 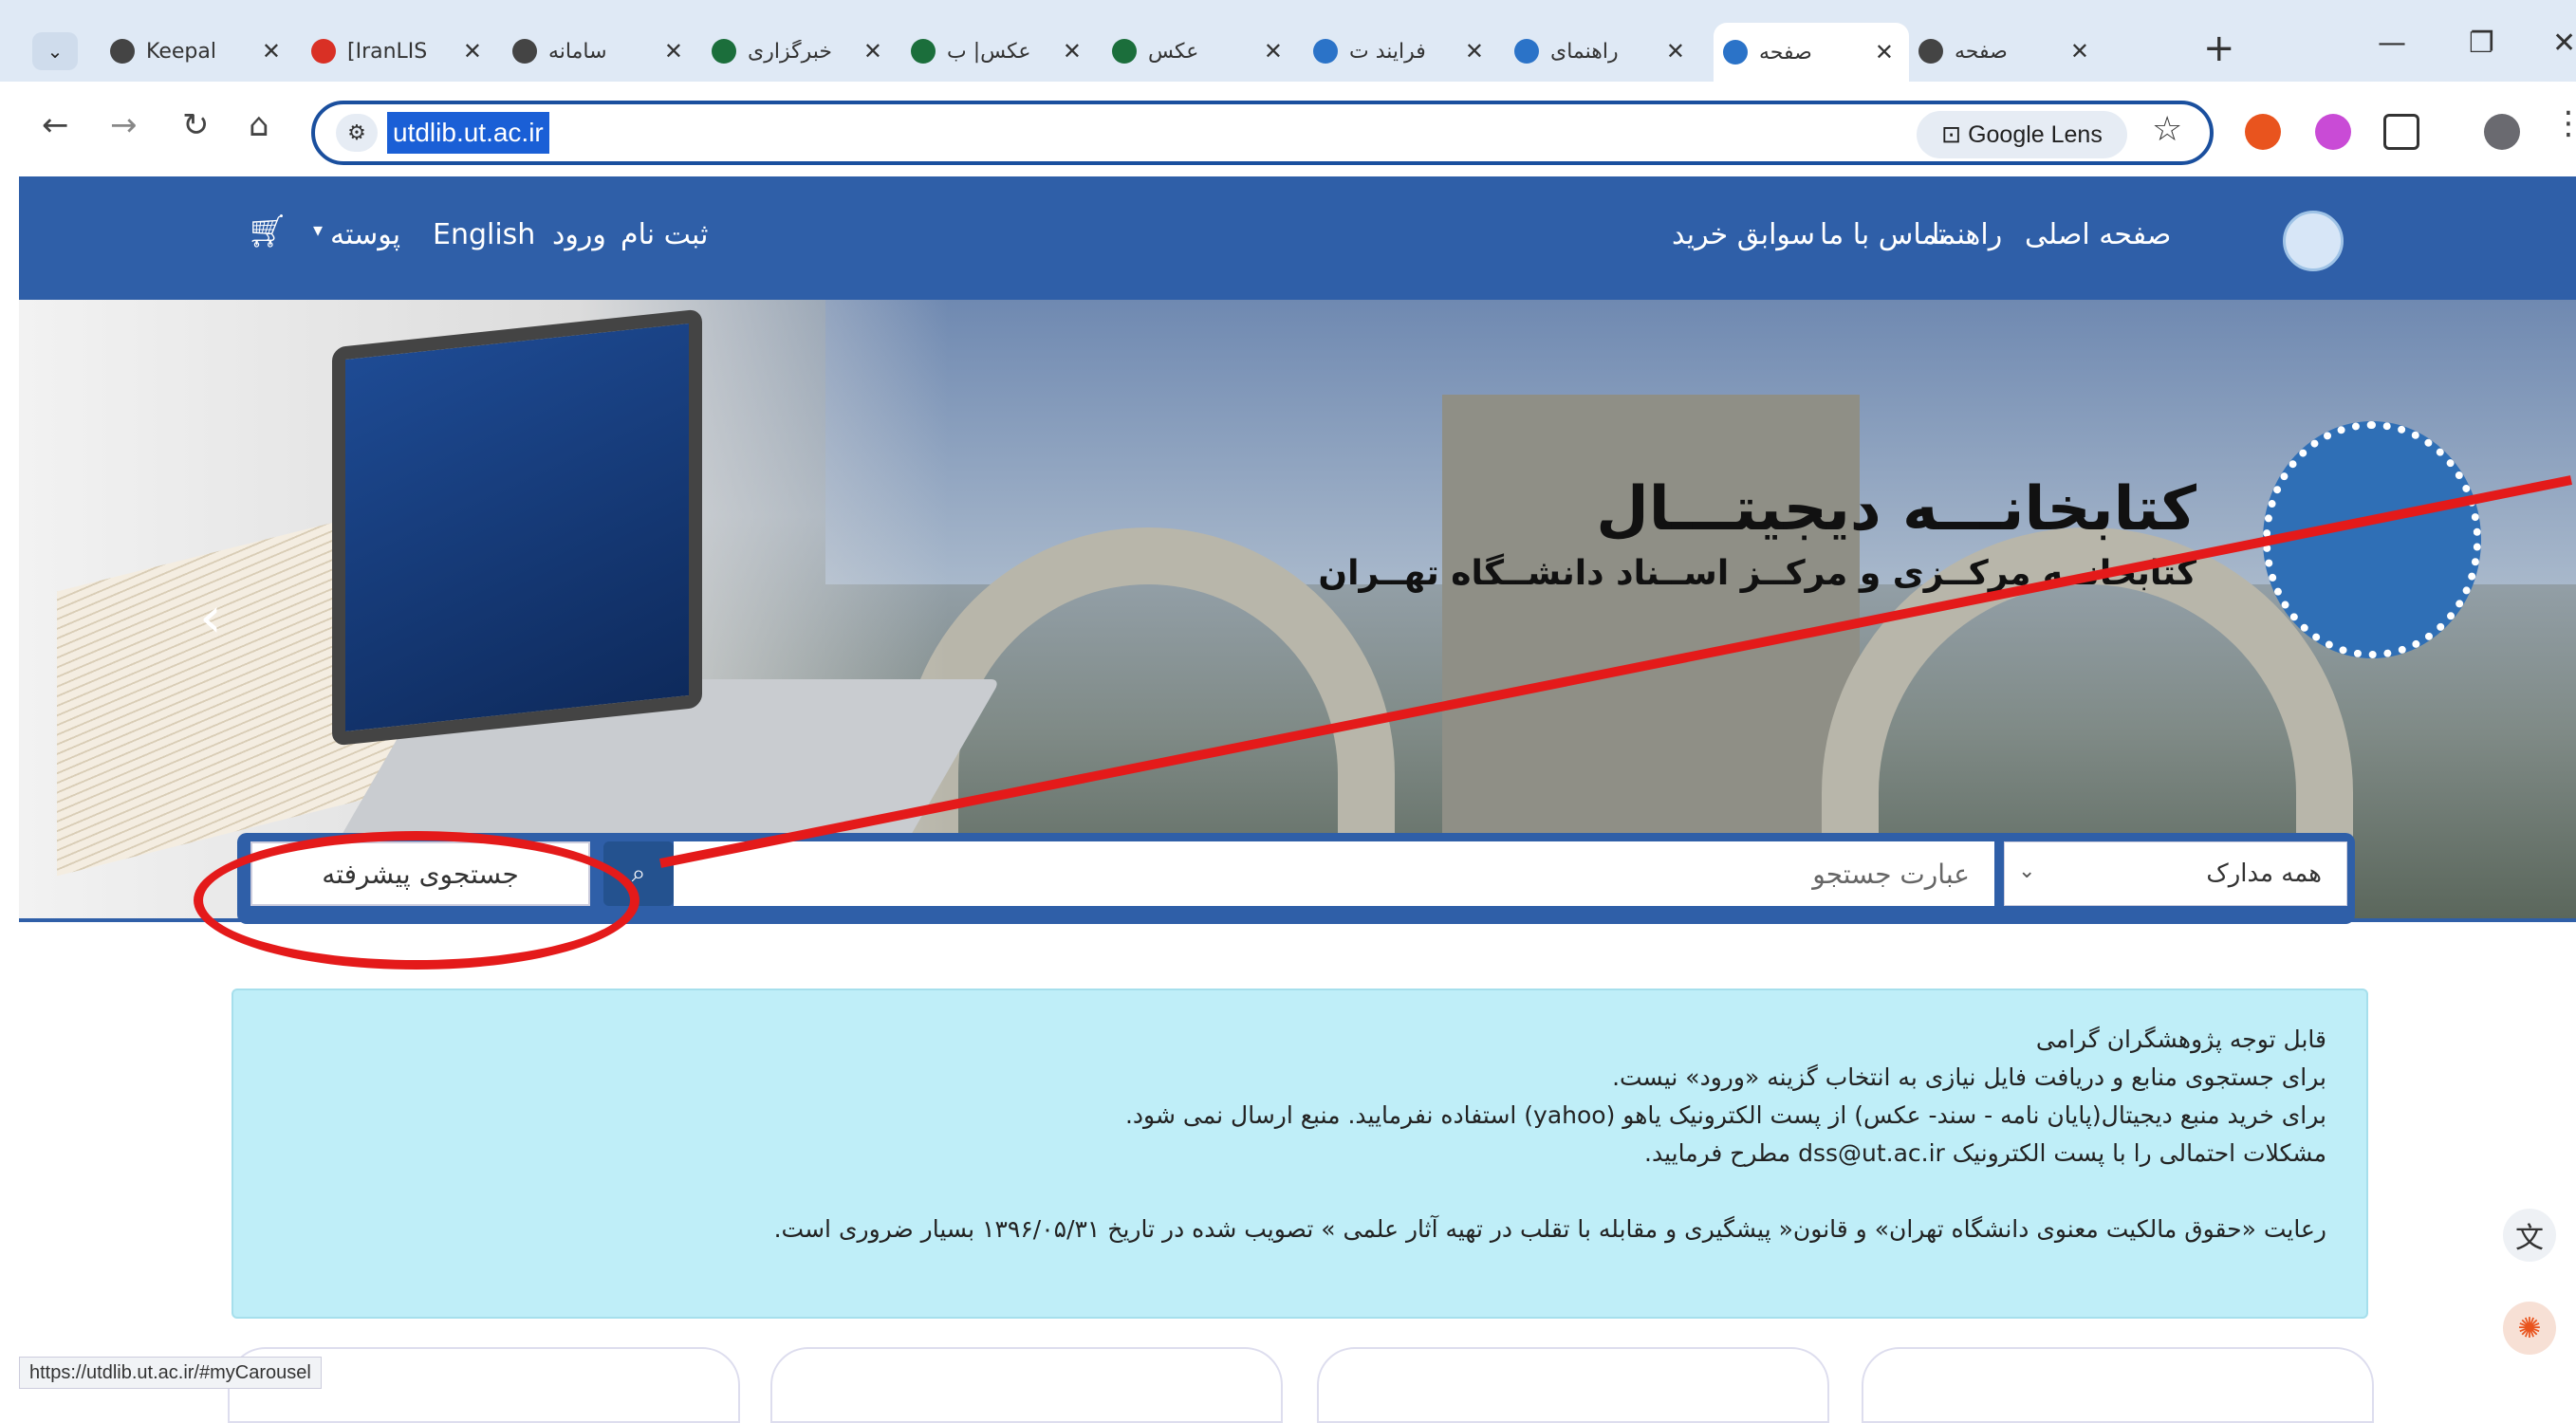 What do you see at coordinates (2392, 43) in the screenshot?
I see `minimize-icon: —` at bounding box center [2392, 43].